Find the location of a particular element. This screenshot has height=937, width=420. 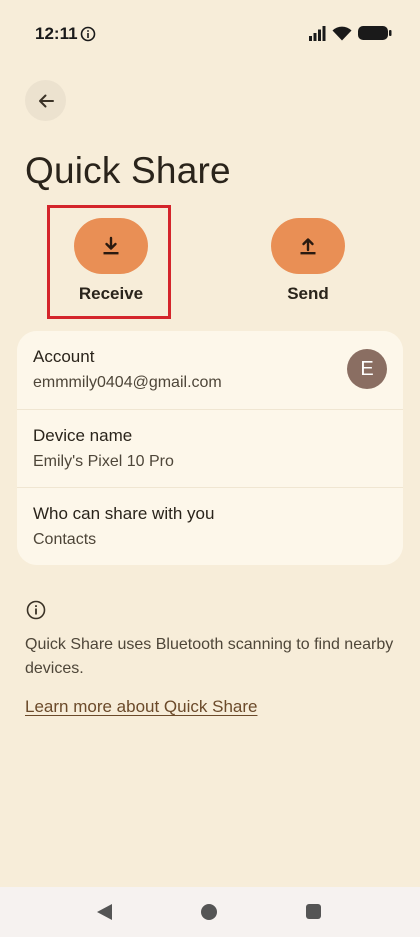

device-name-title: Device name is located at coordinates (83, 435).